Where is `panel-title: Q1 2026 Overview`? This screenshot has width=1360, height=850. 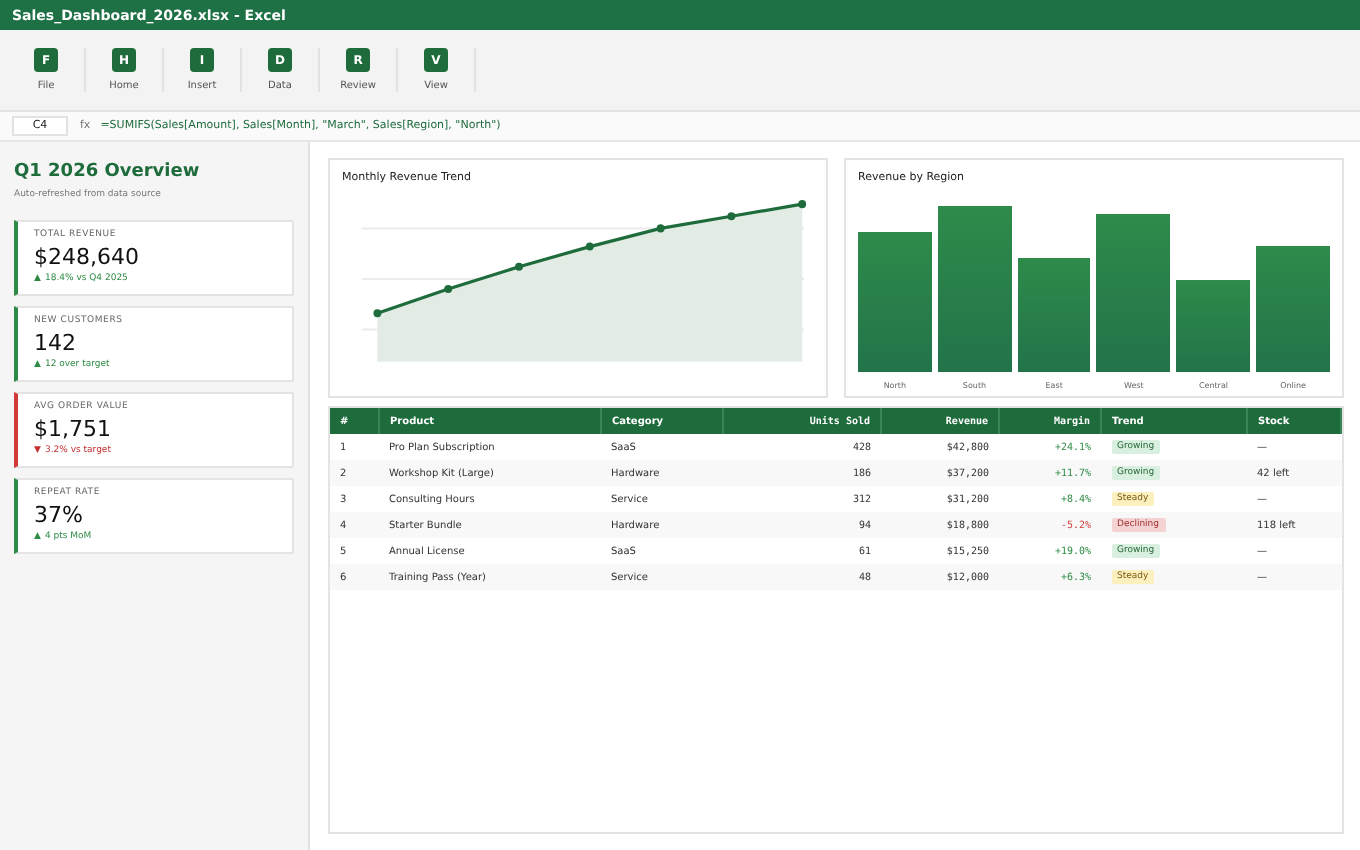 panel-title: Q1 2026 Overview is located at coordinates (108, 172).